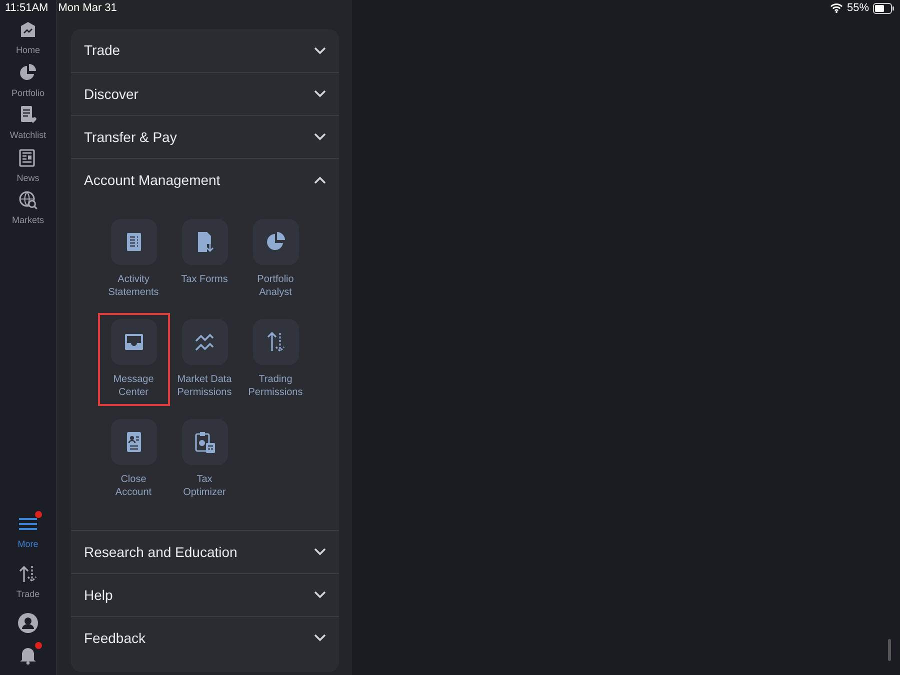  What do you see at coordinates (276, 259) in the screenshot?
I see `tool-tile: Portfolio Analyst` at bounding box center [276, 259].